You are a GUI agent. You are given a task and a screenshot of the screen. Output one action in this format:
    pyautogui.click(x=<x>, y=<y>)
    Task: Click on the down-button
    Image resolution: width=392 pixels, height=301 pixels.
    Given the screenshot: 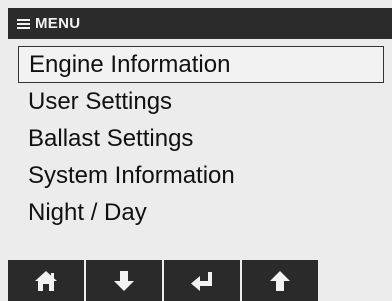 What is the action you would take?
    pyautogui.click(x=125, y=280)
    